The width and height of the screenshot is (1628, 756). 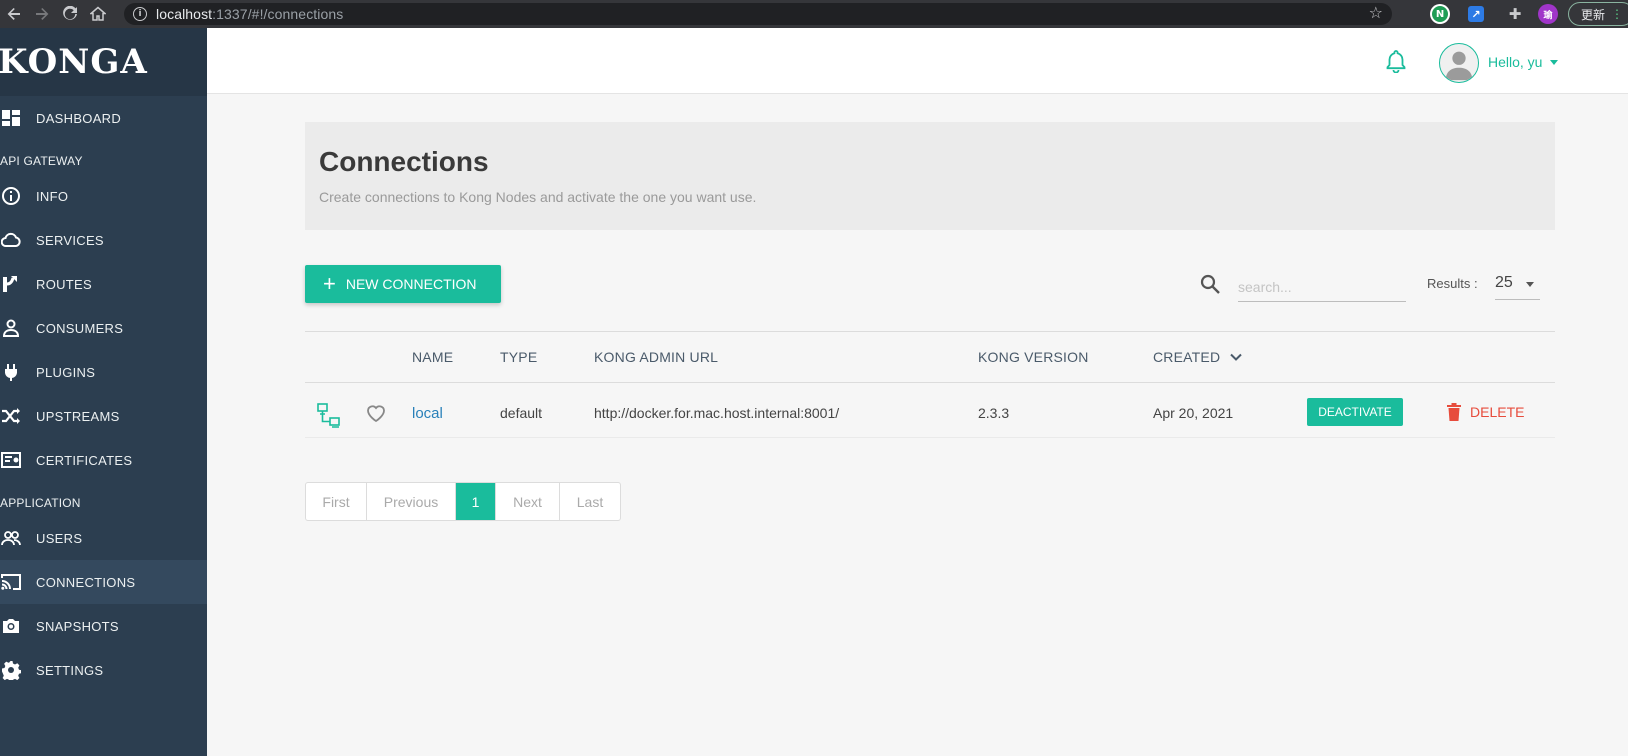 What do you see at coordinates (18, 240) in the screenshot?
I see `cloud-icon` at bounding box center [18, 240].